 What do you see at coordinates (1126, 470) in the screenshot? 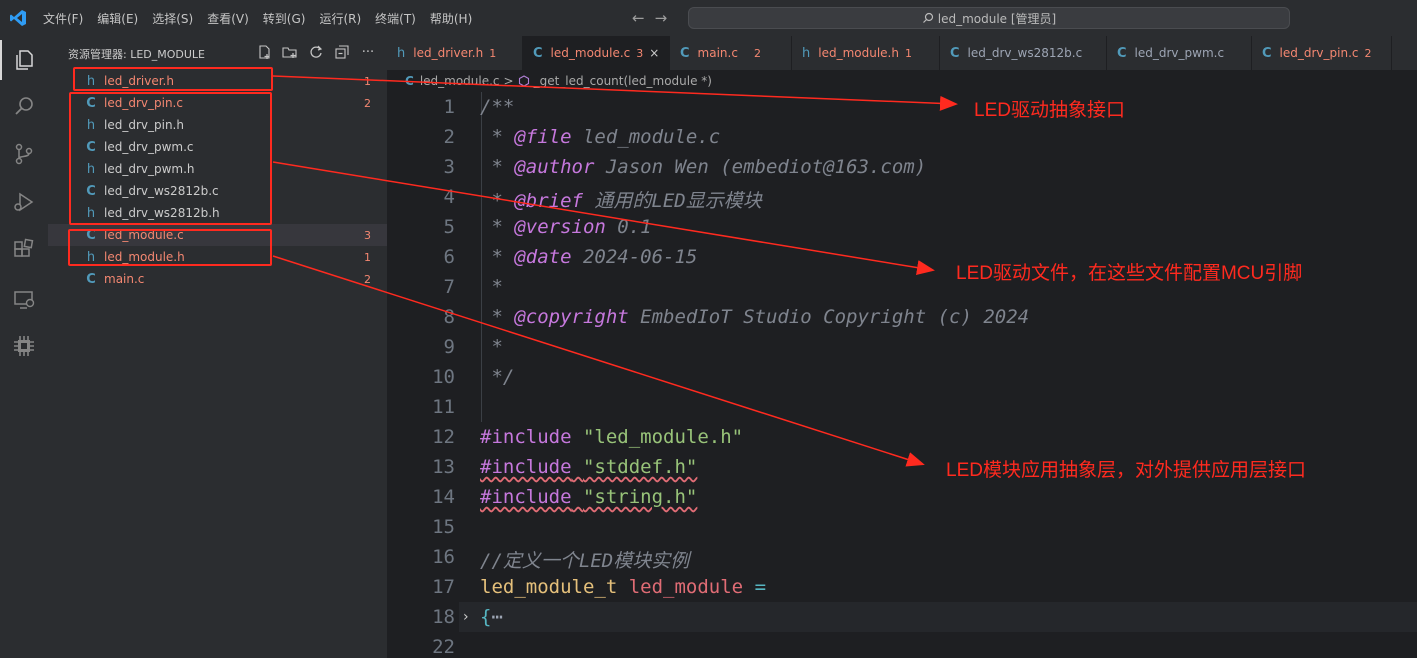
I see `annotation-module-layer: LED模块应用抽象层，对外提供应用层接口` at bounding box center [1126, 470].